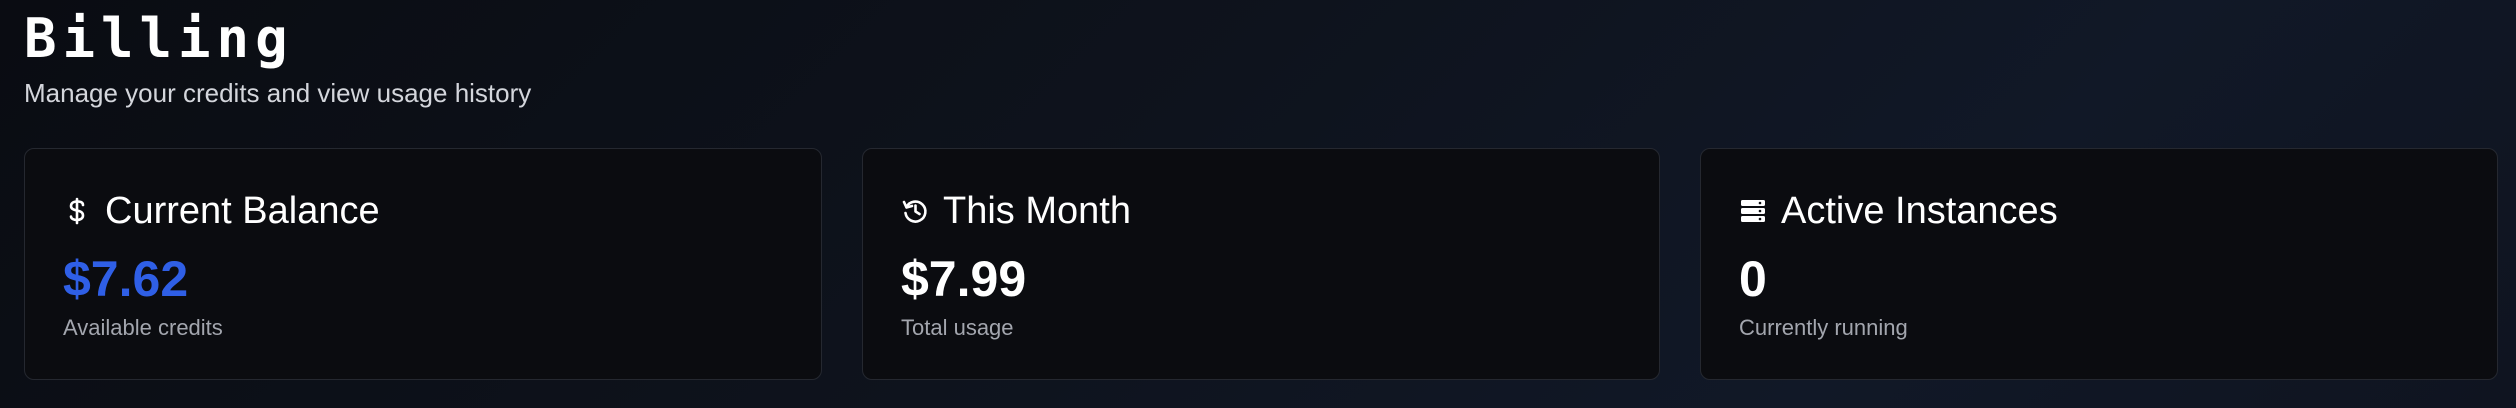 This screenshot has height=408, width=2516. Describe the element at coordinates (77, 211) in the screenshot. I see `dollar-icon` at that location.